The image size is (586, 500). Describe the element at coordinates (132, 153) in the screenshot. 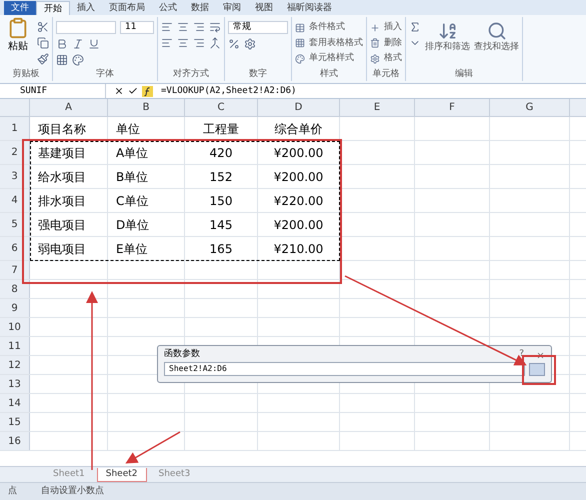

I see `table-cell-text: A单位` at that location.